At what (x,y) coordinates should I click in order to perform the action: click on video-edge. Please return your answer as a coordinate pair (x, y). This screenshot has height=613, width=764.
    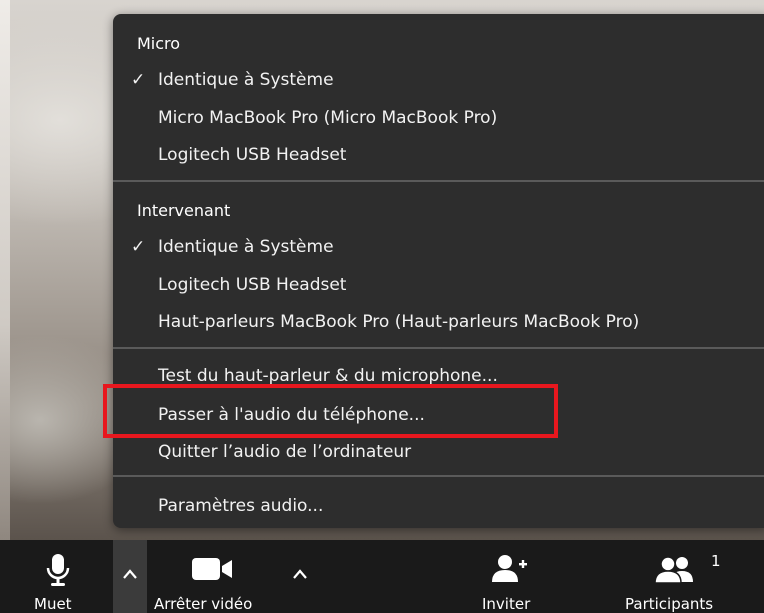
    Looking at the image, I should click on (5, 270).